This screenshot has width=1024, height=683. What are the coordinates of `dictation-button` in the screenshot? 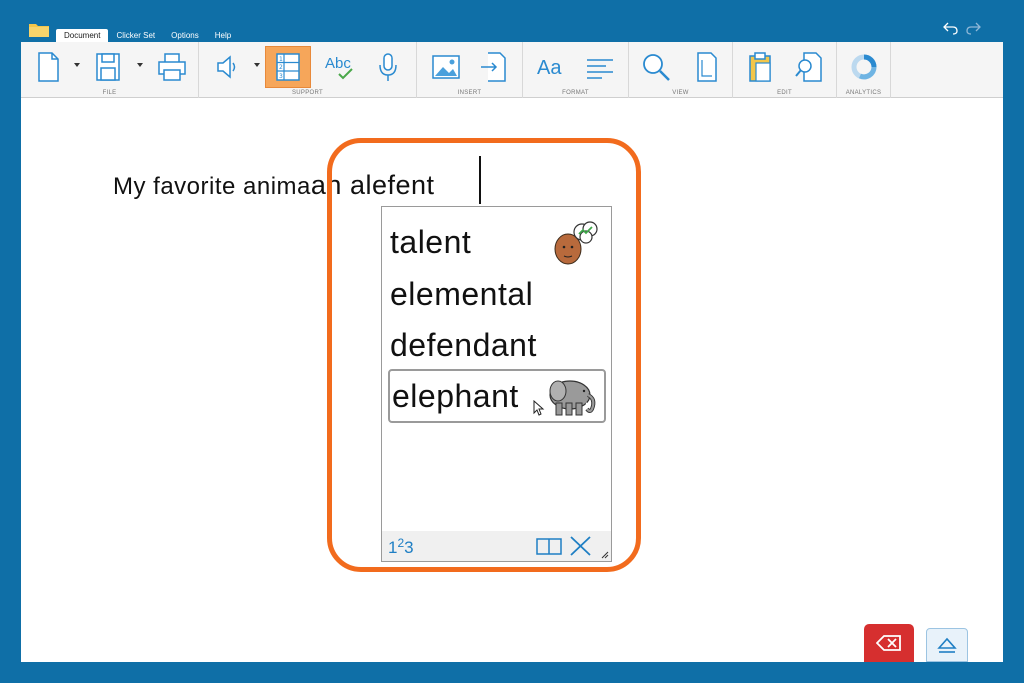 It's located at (388, 67).